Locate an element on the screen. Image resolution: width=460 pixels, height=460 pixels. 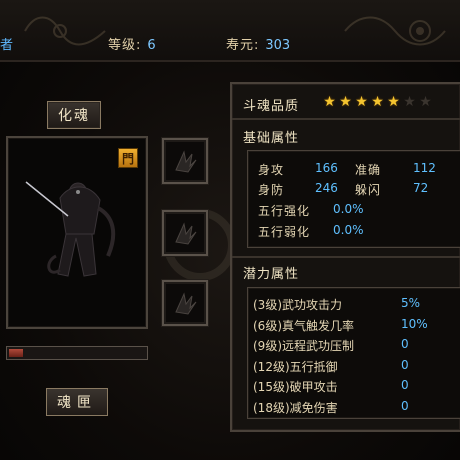
lifespan-label: 寿元: is located at coordinates (243, 45).